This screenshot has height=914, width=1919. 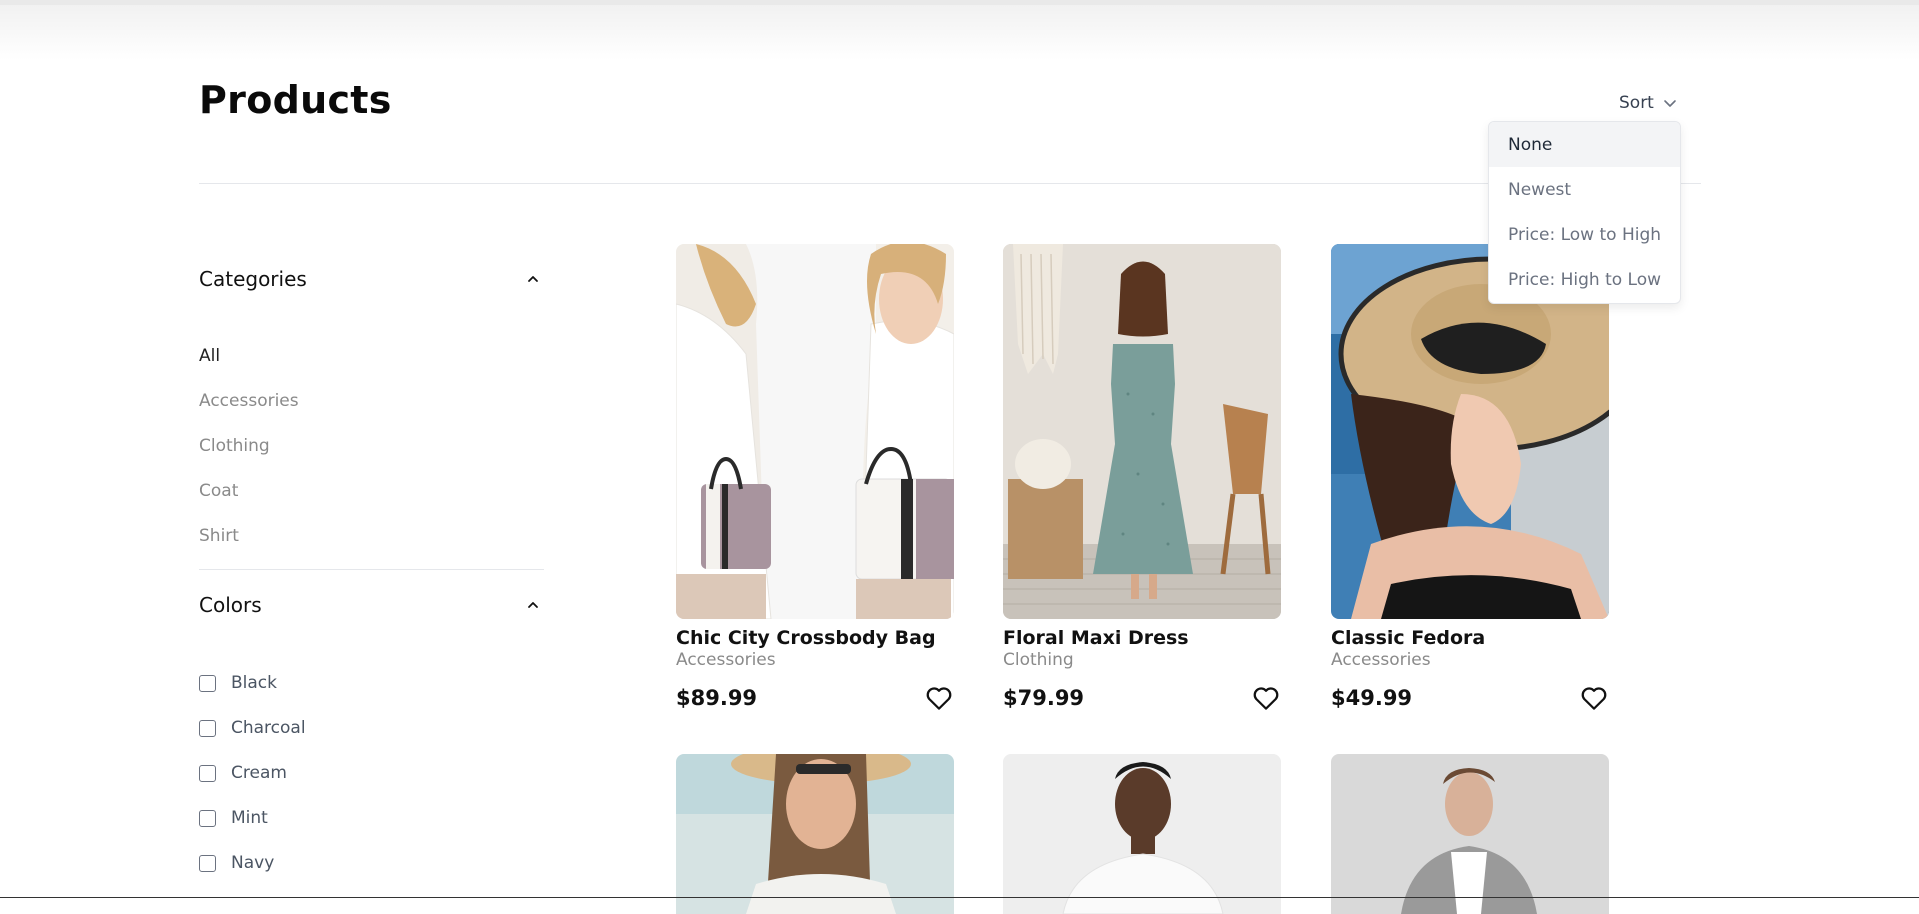 I want to click on category-item-accessories: Accessories, so click(x=249, y=401).